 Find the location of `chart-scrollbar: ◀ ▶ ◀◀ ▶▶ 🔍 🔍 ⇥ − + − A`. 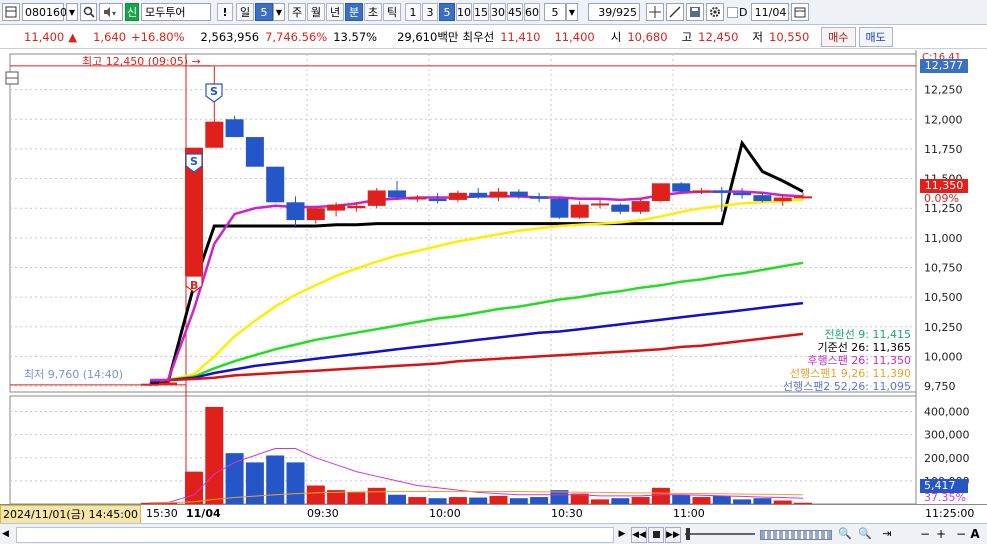

chart-scrollbar: ◀ ▶ ◀◀ ▶▶ 🔍 🔍 ⇥ − + − A is located at coordinates (493, 533).